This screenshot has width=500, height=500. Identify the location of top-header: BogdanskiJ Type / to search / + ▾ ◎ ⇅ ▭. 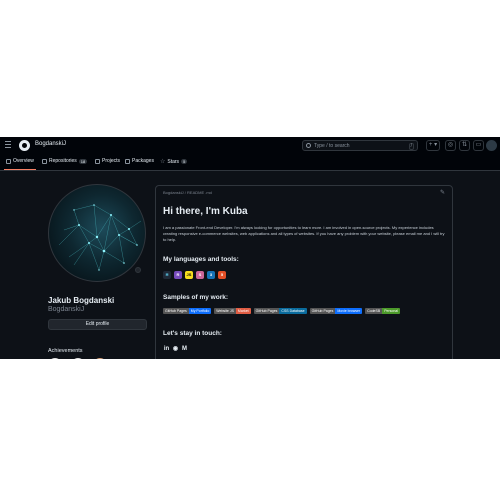
(250, 145).